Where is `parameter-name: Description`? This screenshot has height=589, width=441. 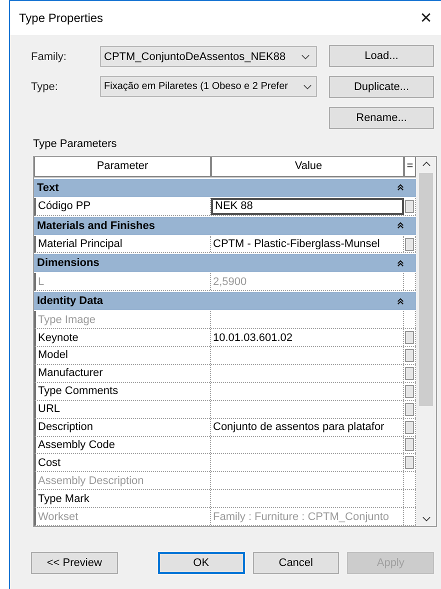 parameter-name: Description is located at coordinates (66, 427).